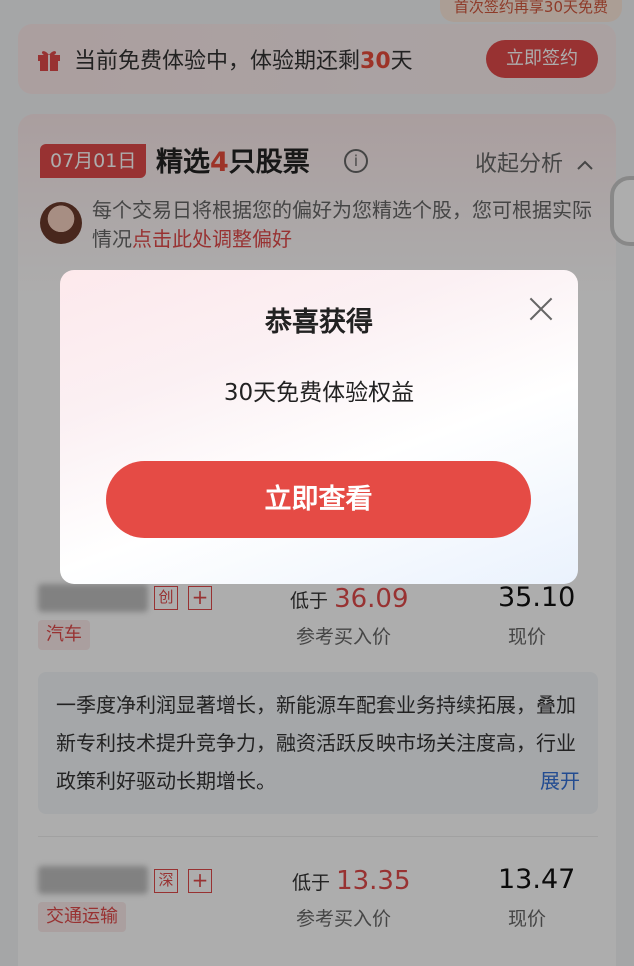 The width and height of the screenshot is (634, 966). Describe the element at coordinates (318, 499) in the screenshot. I see `view-now-button: 立即查看` at that location.